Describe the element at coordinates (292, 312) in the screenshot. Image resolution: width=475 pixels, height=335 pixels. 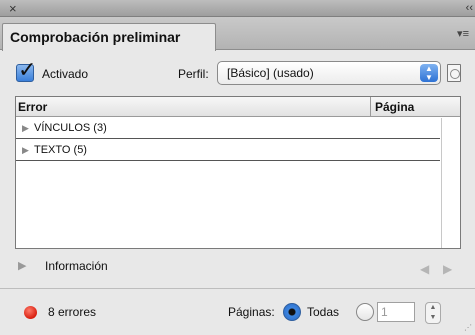
I see `pages-all-radio` at that location.